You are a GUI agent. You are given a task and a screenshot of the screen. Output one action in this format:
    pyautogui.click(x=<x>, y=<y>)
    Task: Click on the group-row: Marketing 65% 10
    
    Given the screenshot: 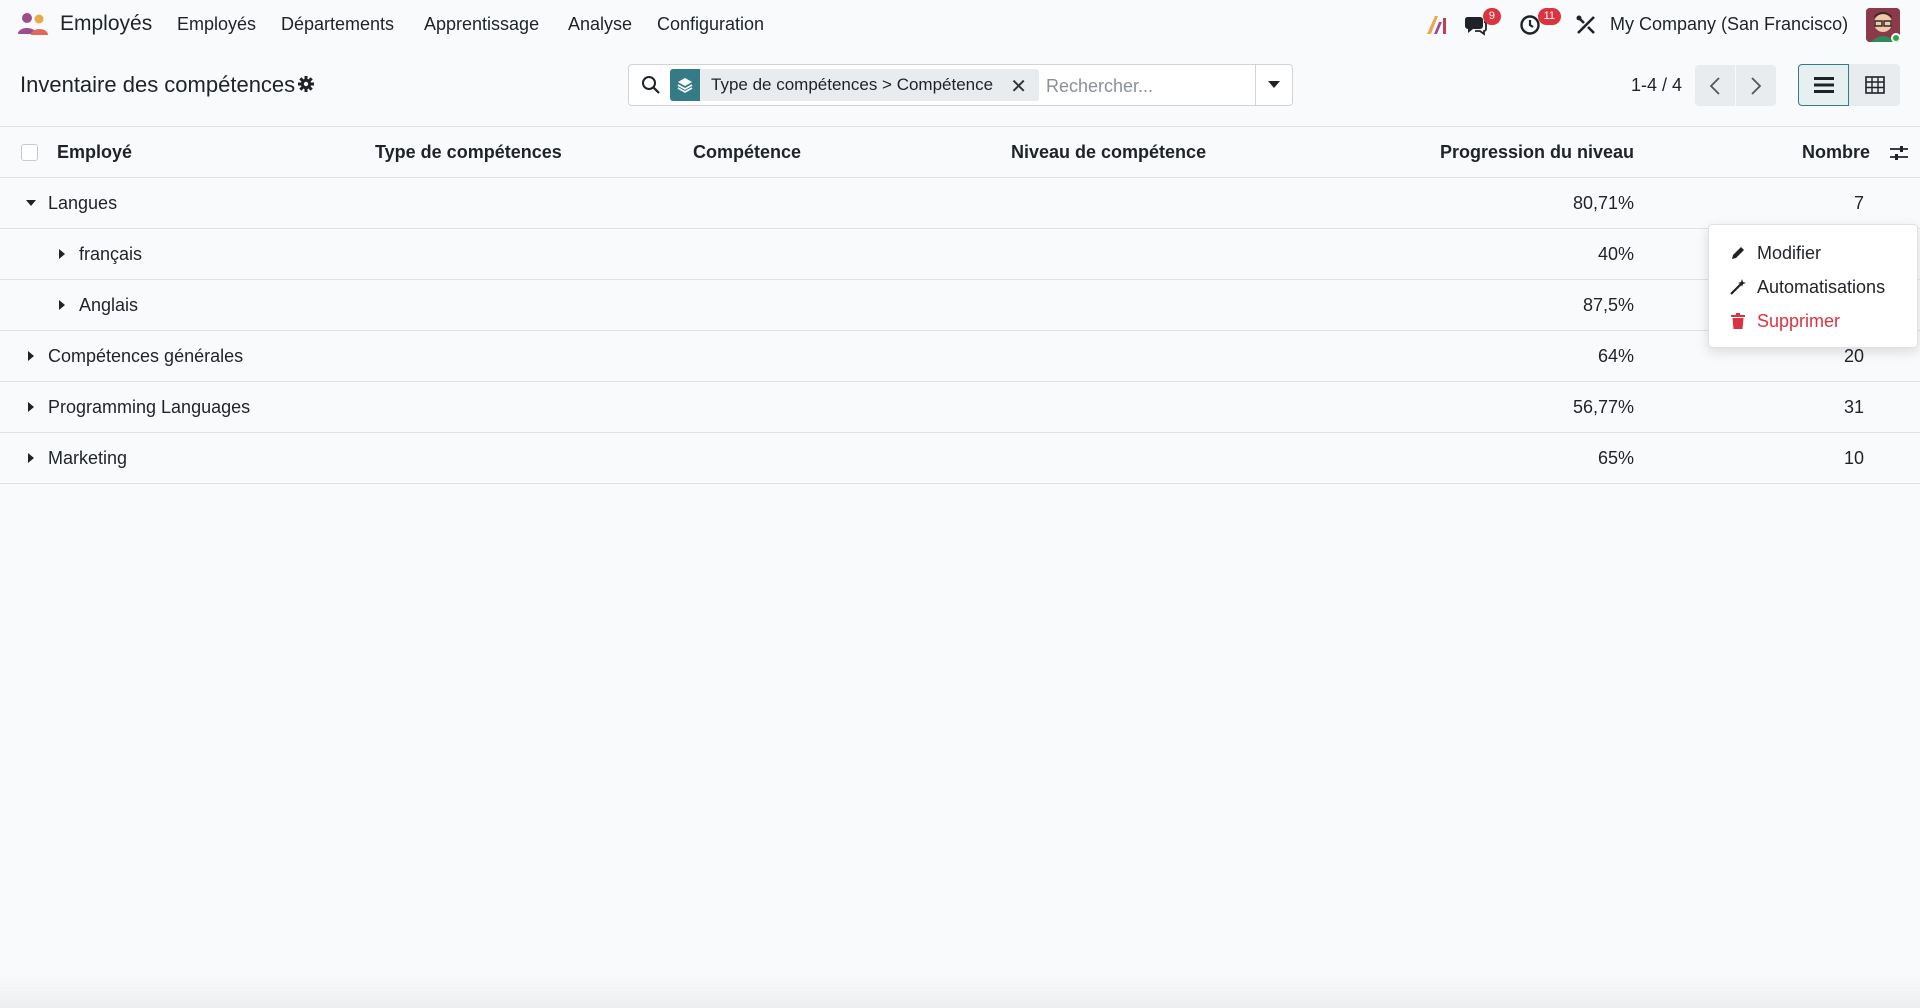 What is the action you would take?
    pyautogui.click(x=960, y=458)
    